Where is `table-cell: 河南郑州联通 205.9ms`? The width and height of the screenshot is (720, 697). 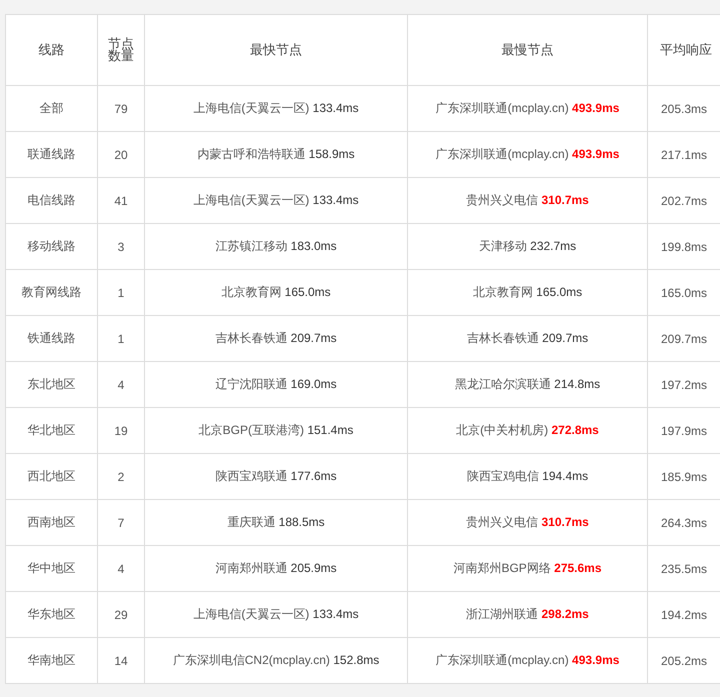 table-cell: 河南郑州联通 205.9ms is located at coordinates (276, 569).